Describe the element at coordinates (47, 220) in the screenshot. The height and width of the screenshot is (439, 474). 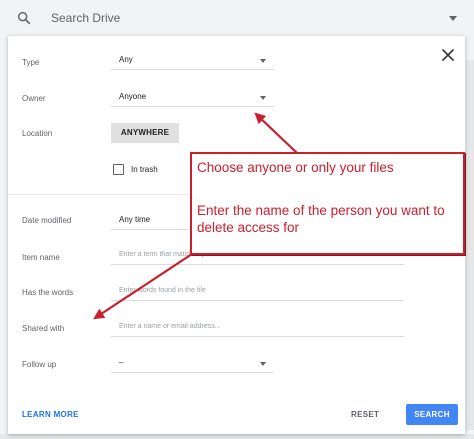
I see `date-modified-label: Date modified` at that location.